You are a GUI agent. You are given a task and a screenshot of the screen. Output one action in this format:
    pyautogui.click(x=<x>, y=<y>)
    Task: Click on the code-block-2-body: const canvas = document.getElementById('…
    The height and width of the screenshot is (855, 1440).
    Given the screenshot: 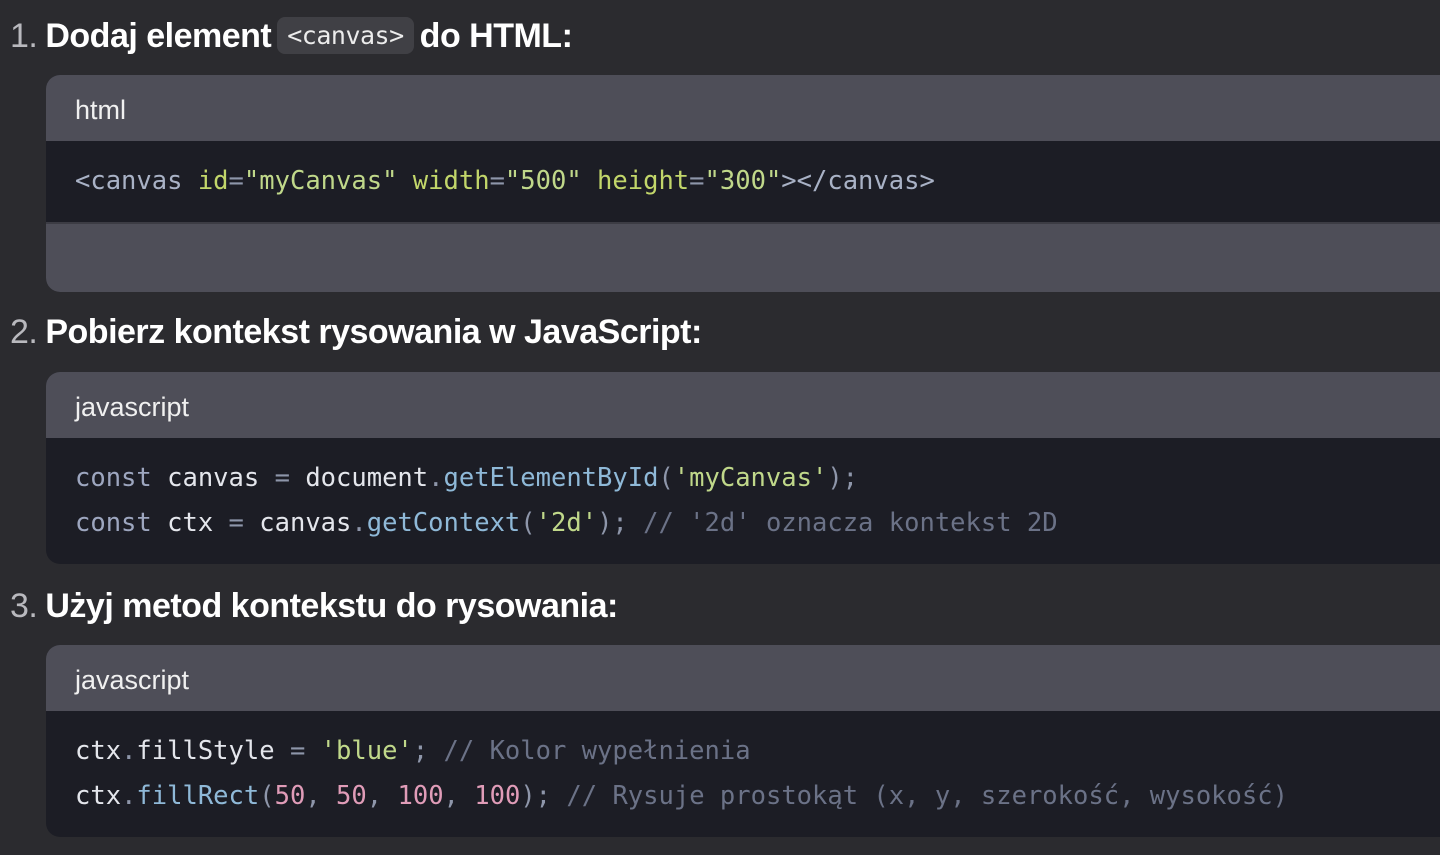 What is the action you would take?
    pyautogui.click(x=743, y=492)
    